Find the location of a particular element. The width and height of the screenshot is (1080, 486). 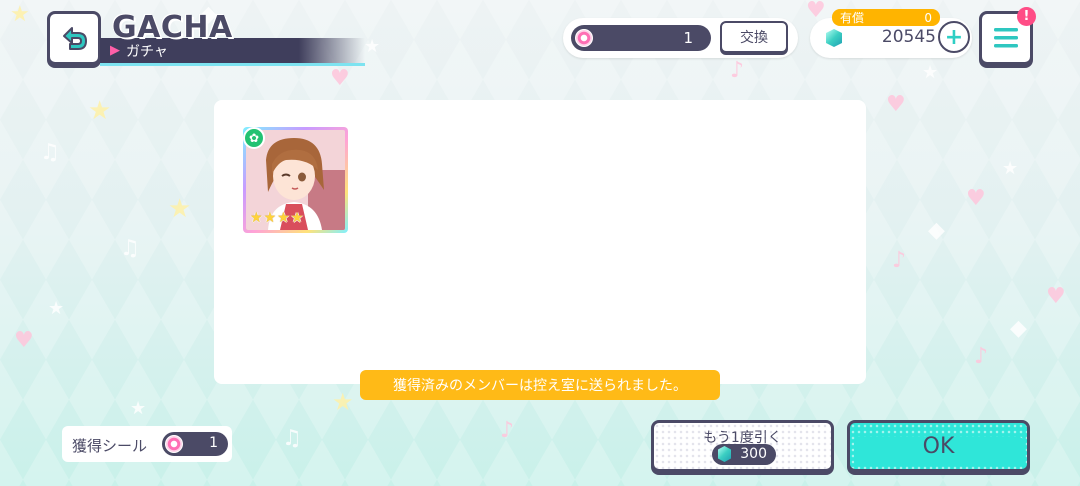

rarity-stars: ★ ★ ★ ★ is located at coordinates (276, 218).